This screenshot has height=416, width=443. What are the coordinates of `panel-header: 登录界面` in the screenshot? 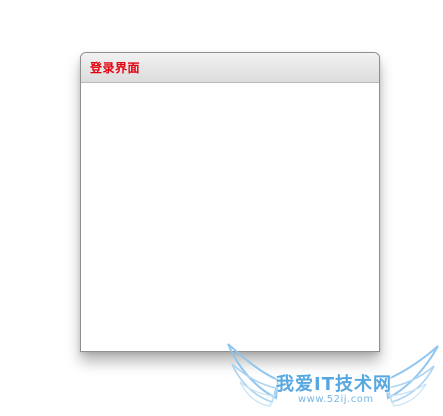 It's located at (230, 68).